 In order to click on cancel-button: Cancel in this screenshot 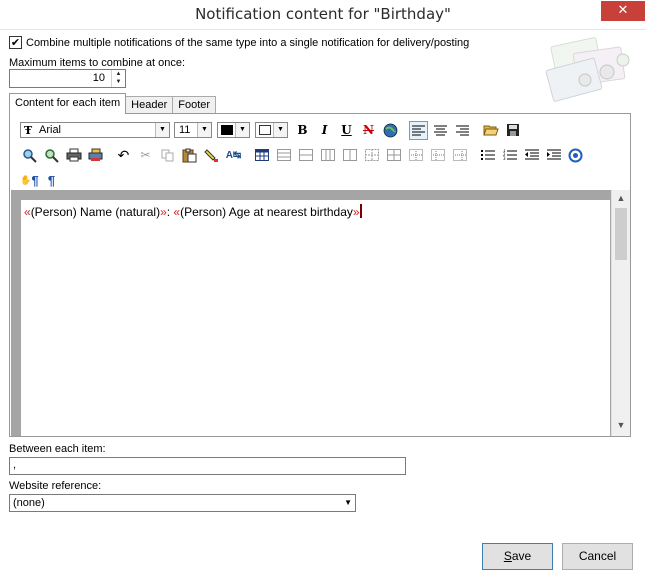, I will do `click(597, 556)`.